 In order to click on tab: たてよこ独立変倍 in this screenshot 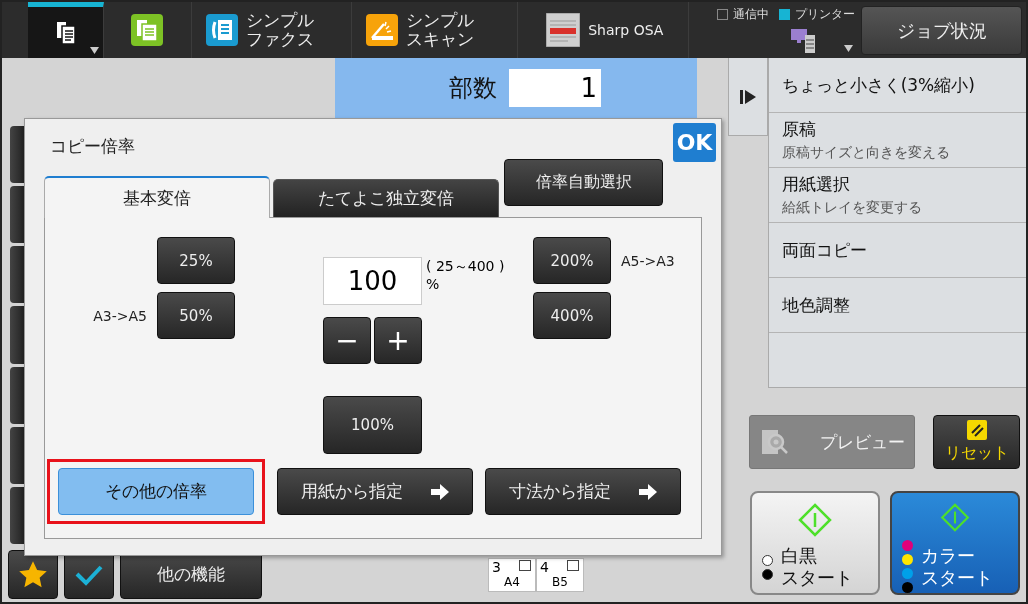, I will do `click(386, 198)`.